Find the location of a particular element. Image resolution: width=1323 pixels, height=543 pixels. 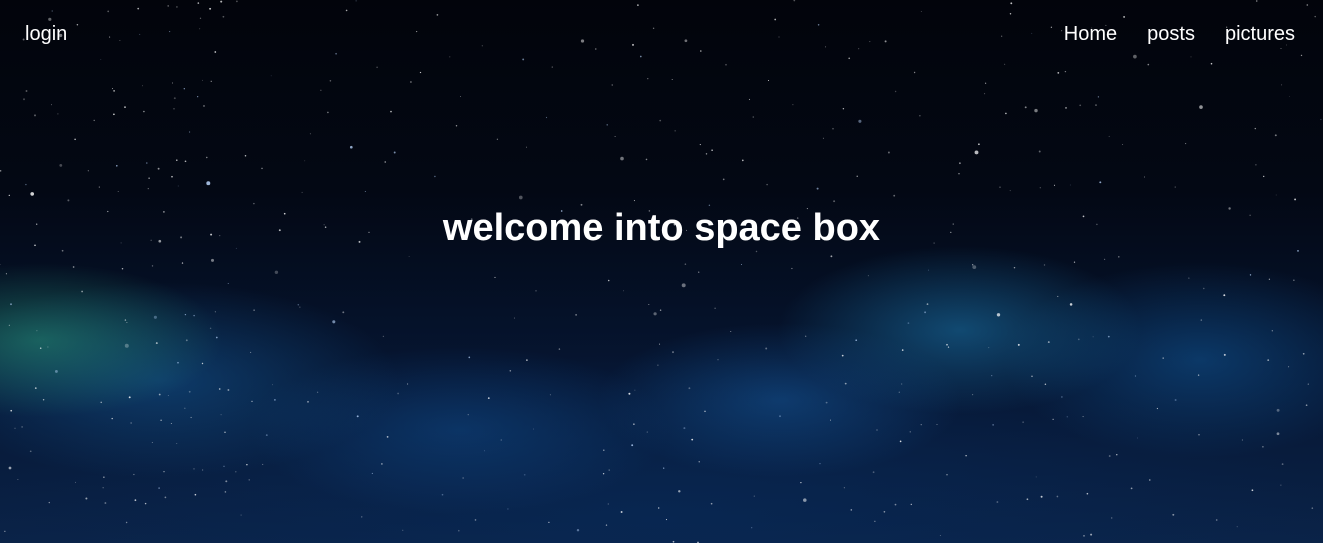

nav-link-pictures: pictures is located at coordinates (1260, 34).